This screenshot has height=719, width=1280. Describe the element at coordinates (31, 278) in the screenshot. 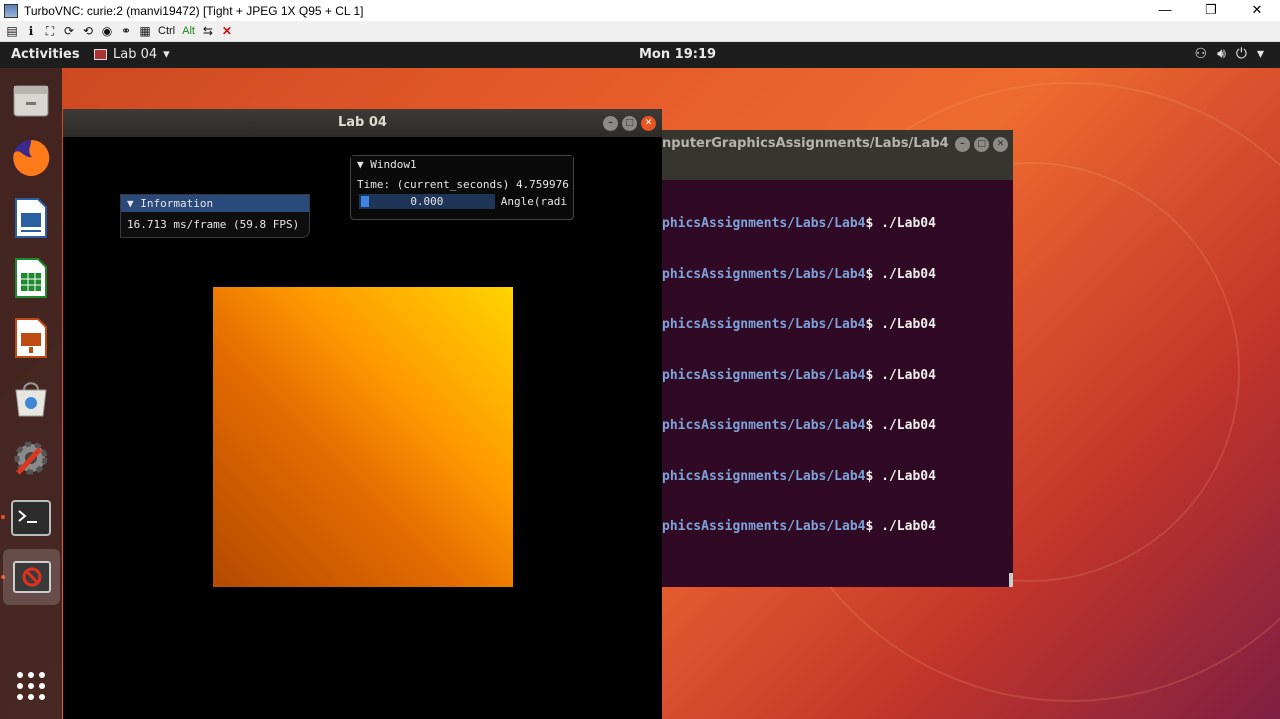

I see `libreoffice-calc-icon` at that location.